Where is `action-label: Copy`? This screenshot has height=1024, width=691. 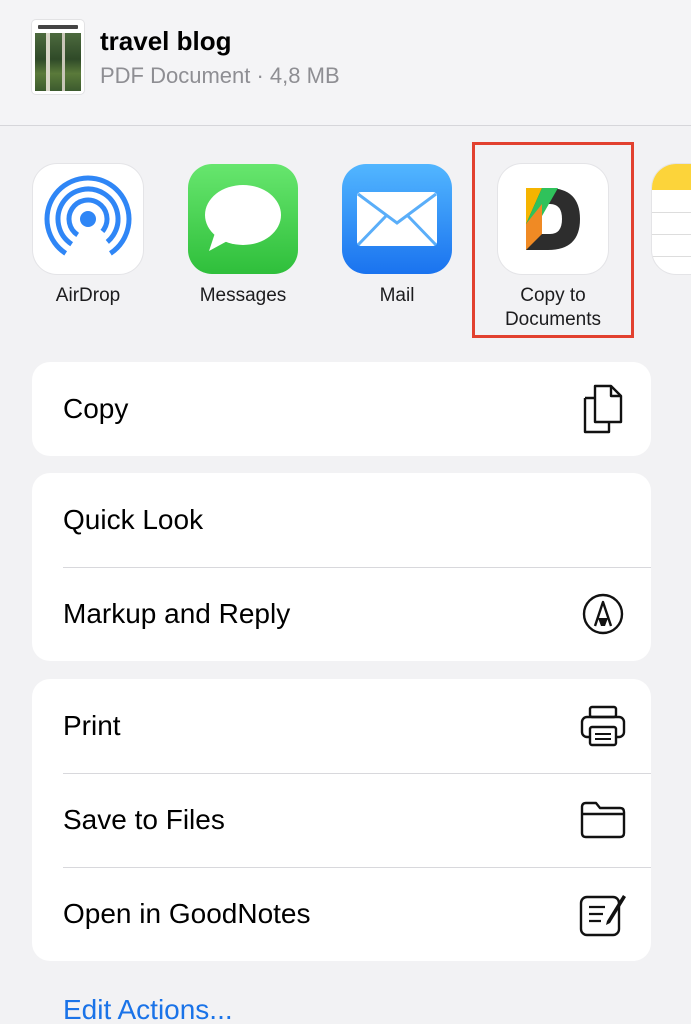 action-label: Copy is located at coordinates (96, 408).